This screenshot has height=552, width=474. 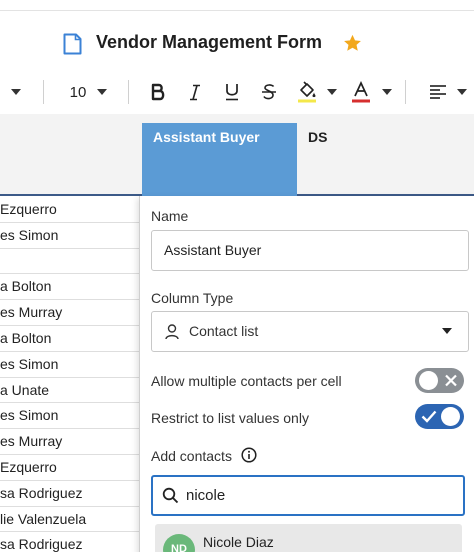 I want to click on column-type-select: Contact list, so click(x=310, y=331).